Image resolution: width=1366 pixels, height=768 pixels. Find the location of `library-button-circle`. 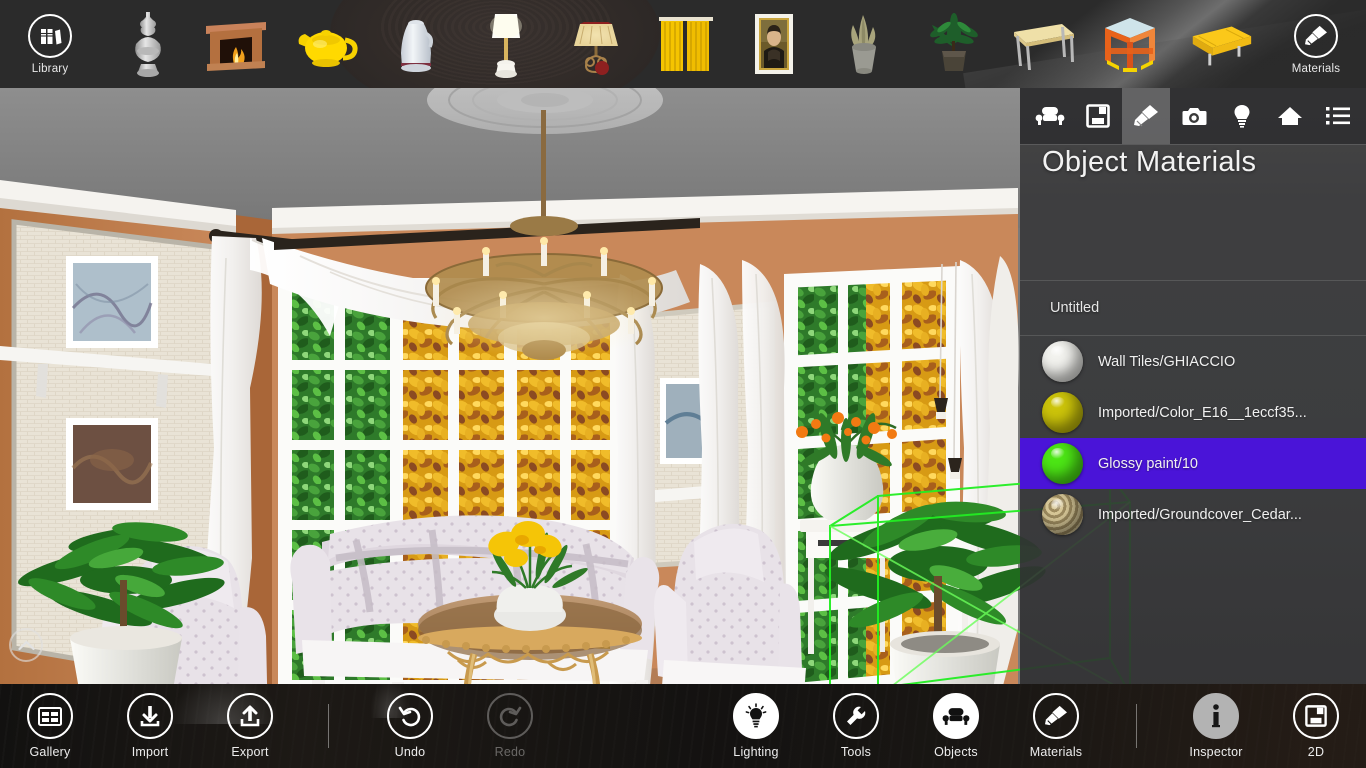

library-button-circle is located at coordinates (50, 35).